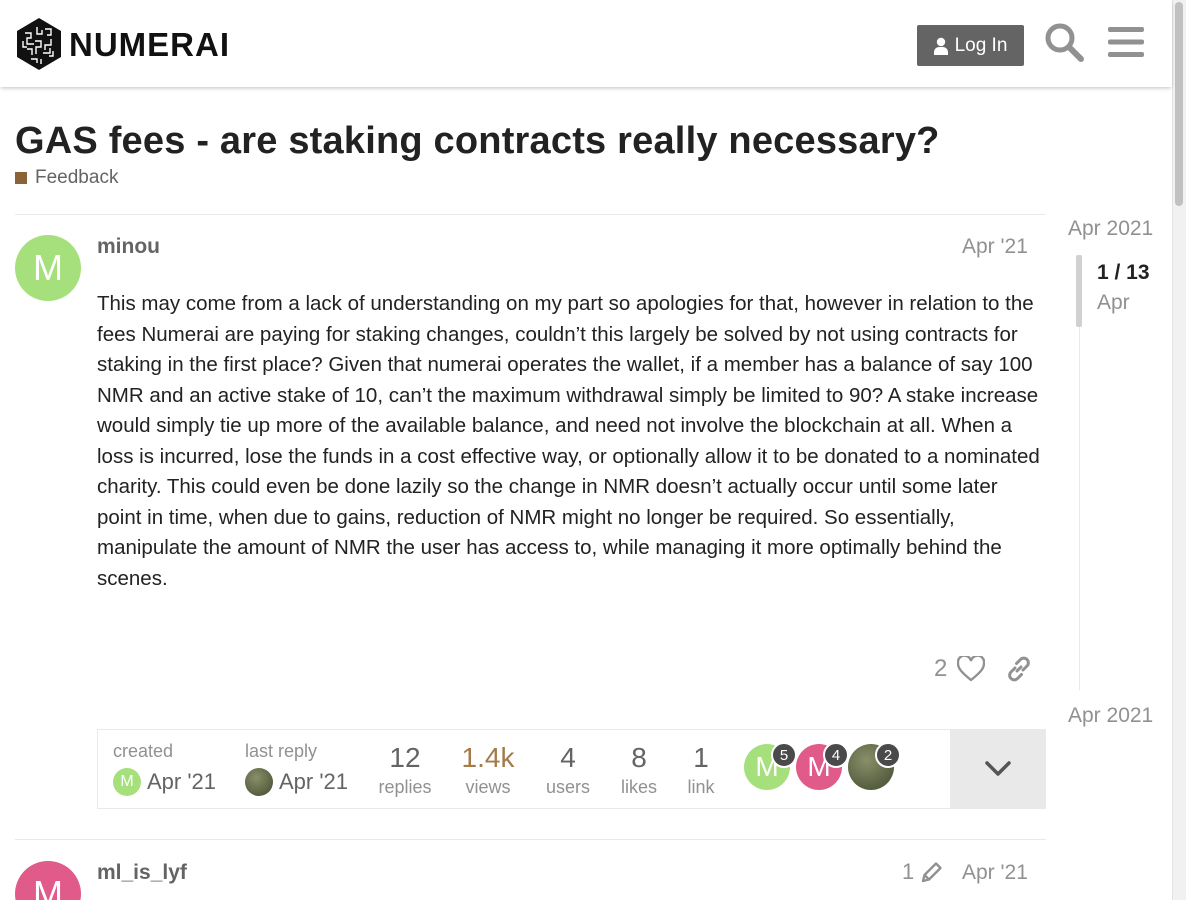  I want to click on share-link-icon, so click(1019, 669).